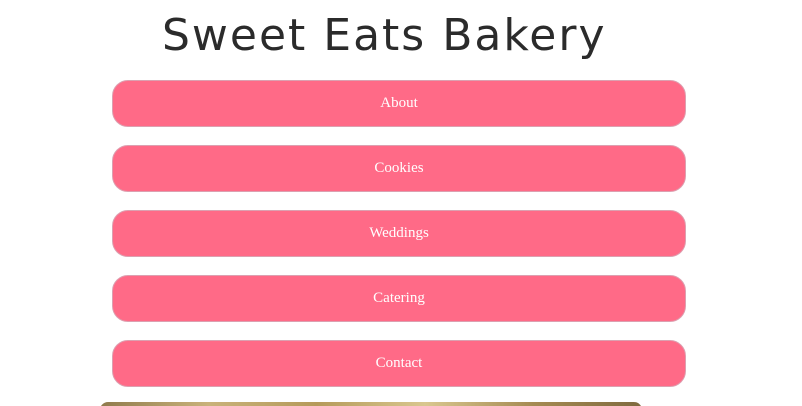 The height and width of the screenshot is (406, 802). Describe the element at coordinates (371, 404) in the screenshot. I see `hero-image` at that location.